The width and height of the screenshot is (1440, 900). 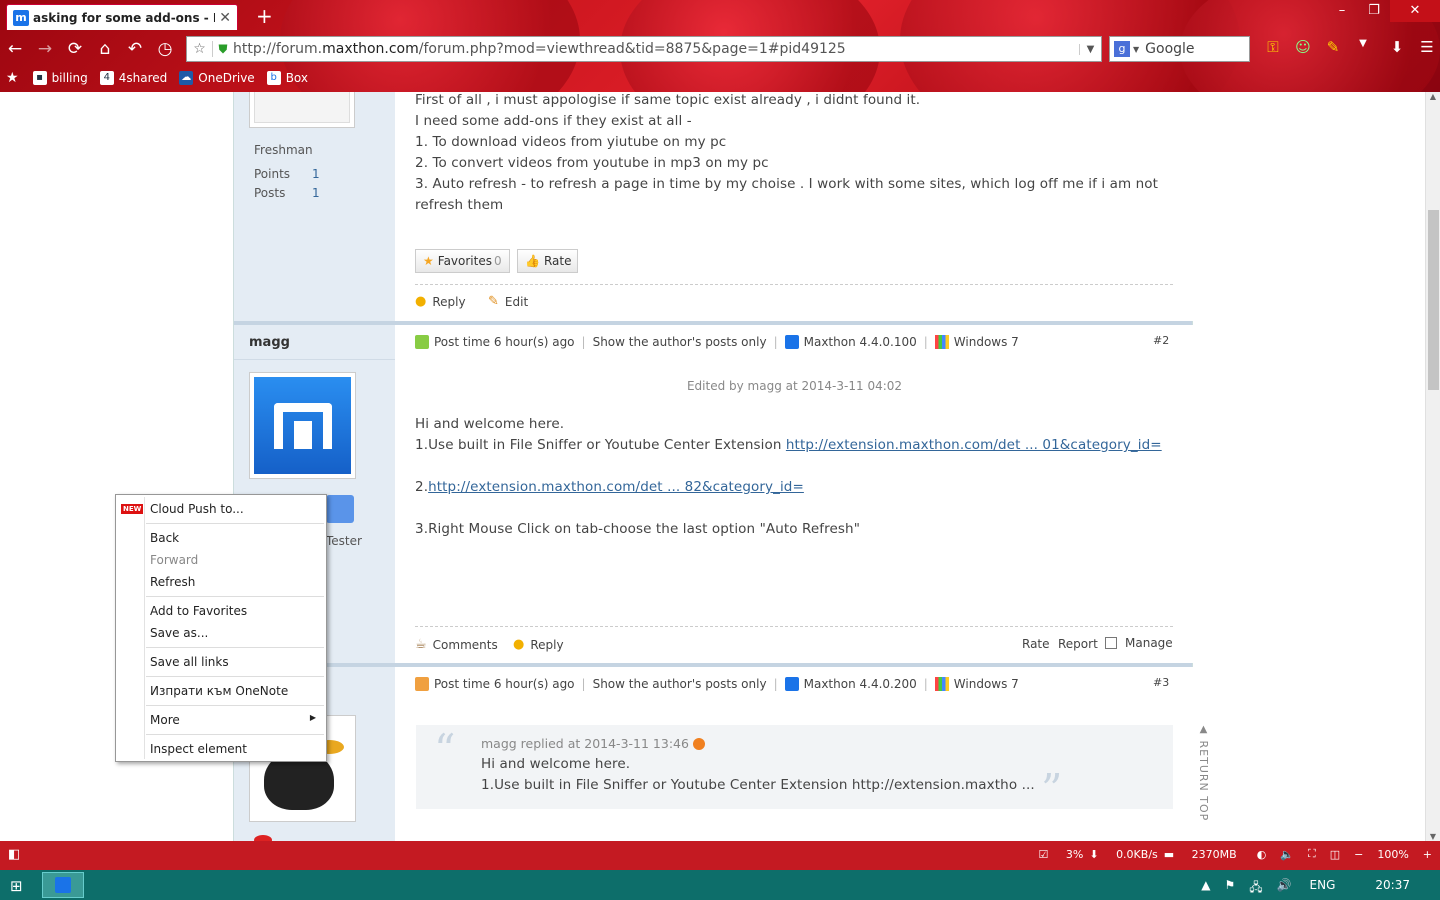 What do you see at coordinates (14, 854) in the screenshot?
I see `sidebar-toggle-icon: ◧` at bounding box center [14, 854].